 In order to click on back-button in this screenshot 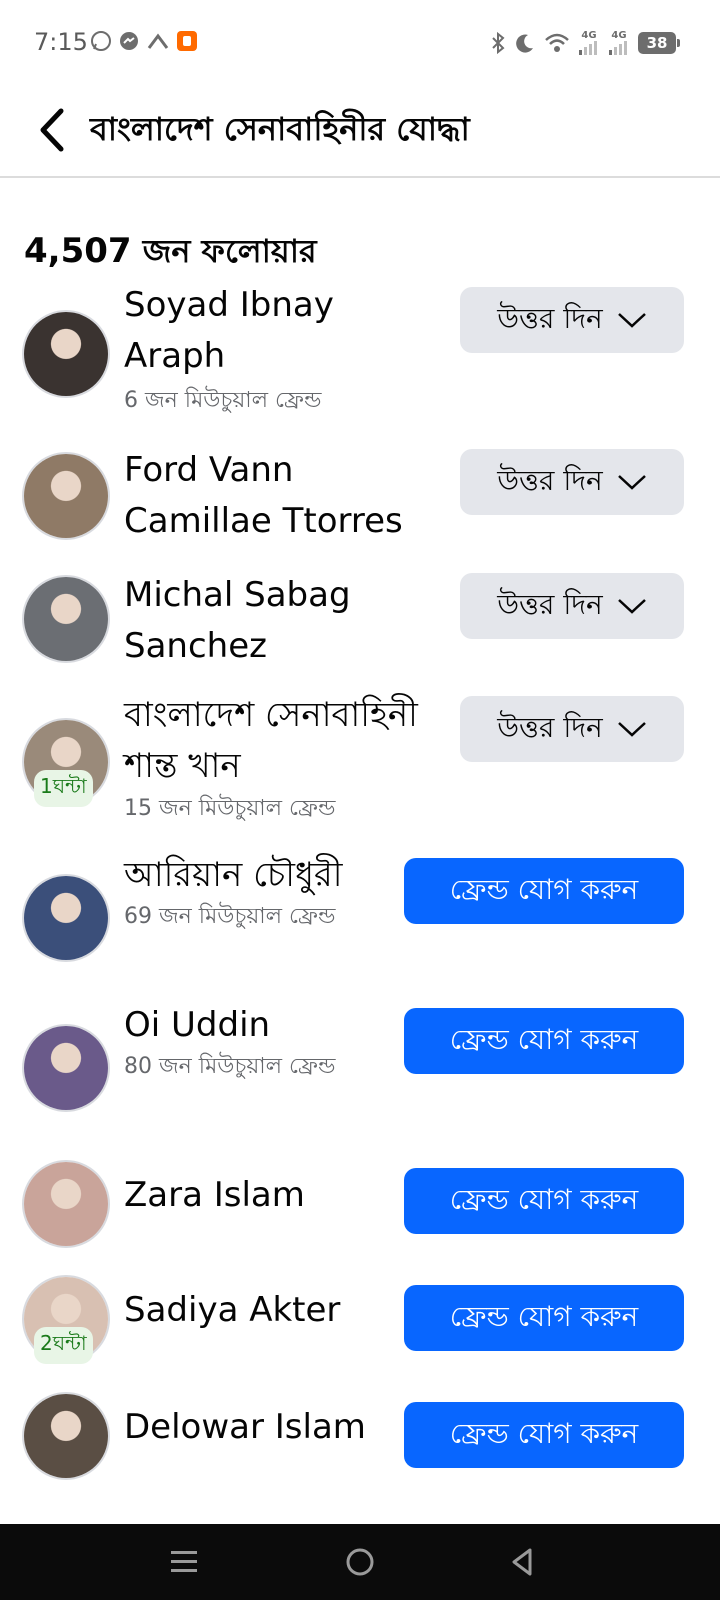, I will do `click(52, 130)`.